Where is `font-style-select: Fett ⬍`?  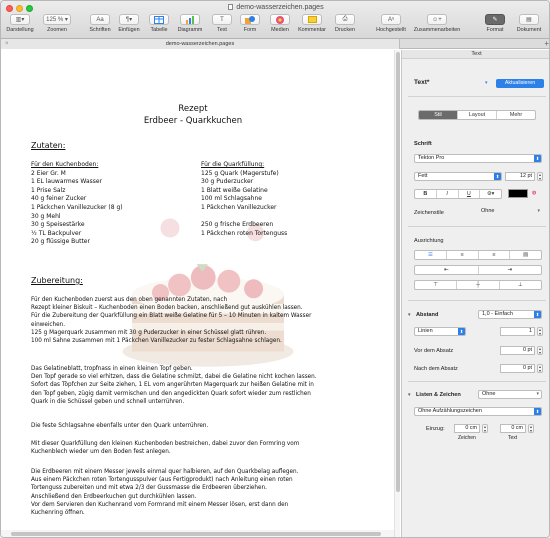
font-style-select: Fett ⬍ is located at coordinates (458, 176).